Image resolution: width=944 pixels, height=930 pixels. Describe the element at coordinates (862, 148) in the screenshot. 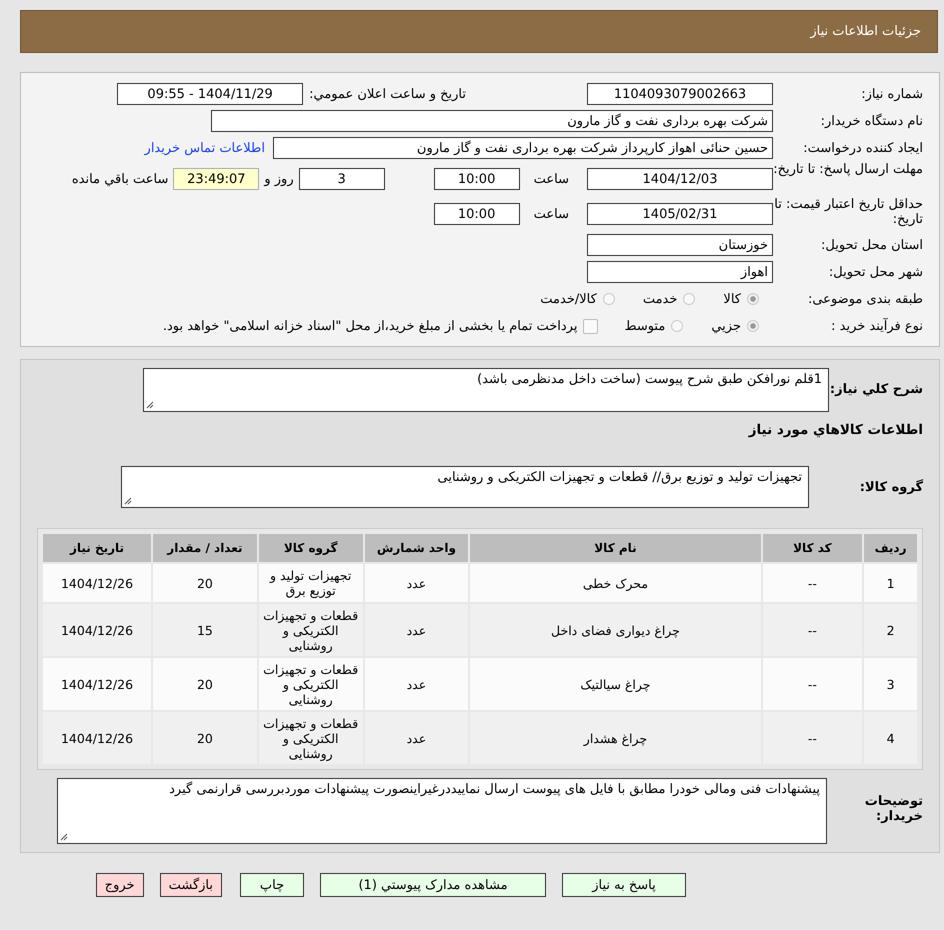

I see `field-label: ایجاد کننده درخواست:` at that location.